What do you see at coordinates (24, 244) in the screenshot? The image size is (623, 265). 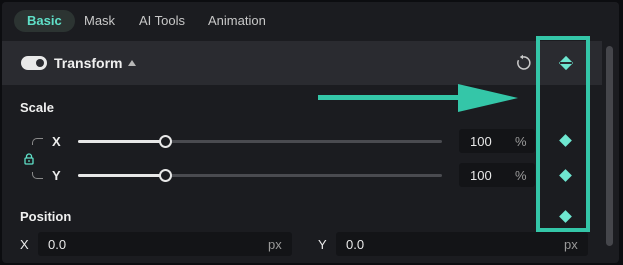 I see `position-x-axis-label: X` at bounding box center [24, 244].